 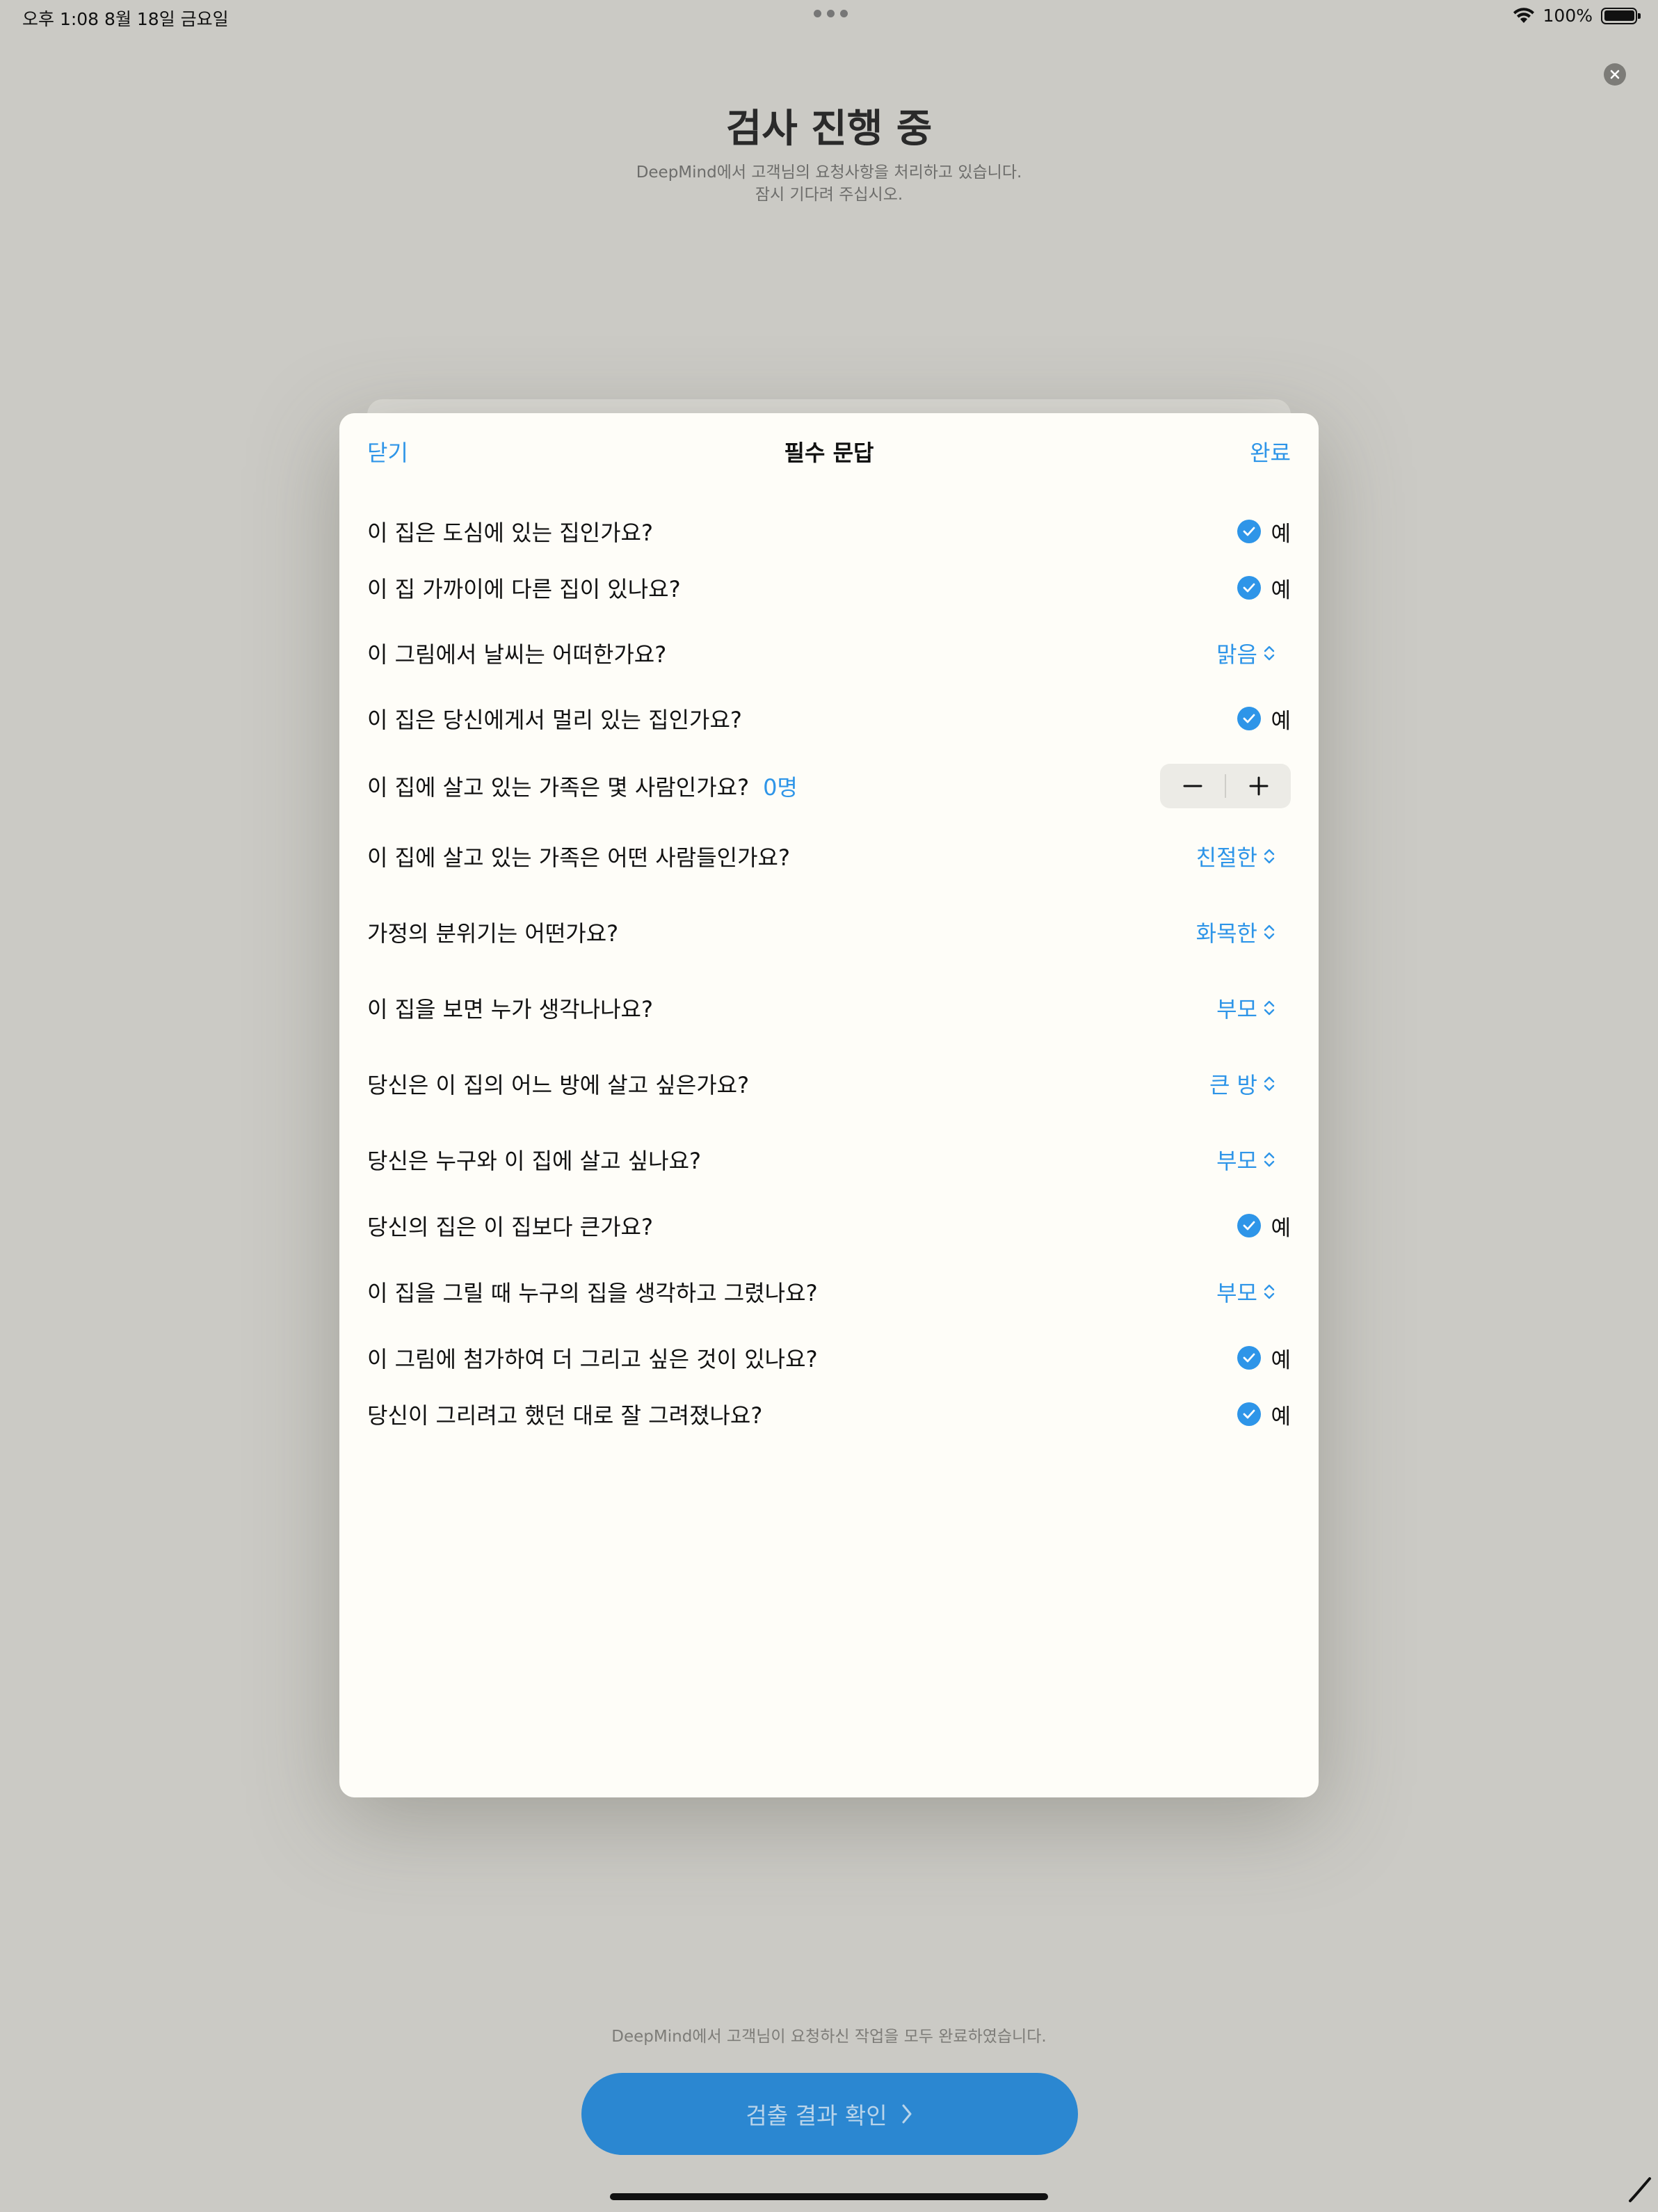 I want to click on question-row: 이 집을 보면 누가 생각나나요? 부모, so click(x=829, y=1008).